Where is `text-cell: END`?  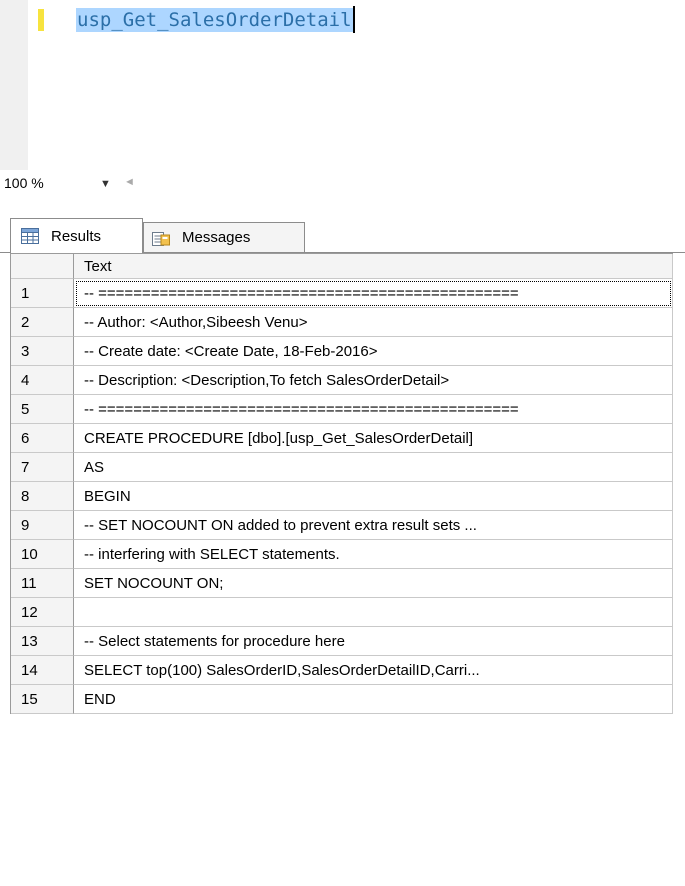
text-cell: END is located at coordinates (373, 699).